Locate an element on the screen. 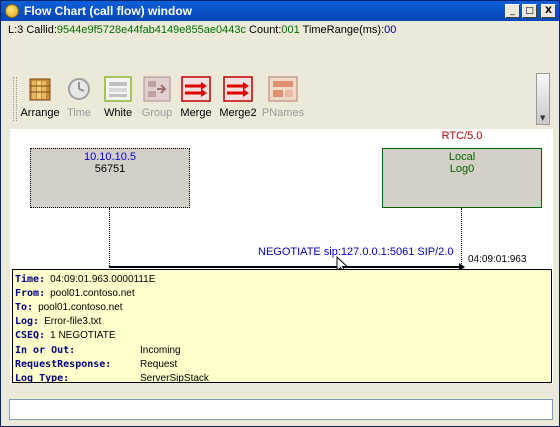 The image size is (560, 427). detail-row-from: From: pool01.contoso.net is located at coordinates (282, 293).